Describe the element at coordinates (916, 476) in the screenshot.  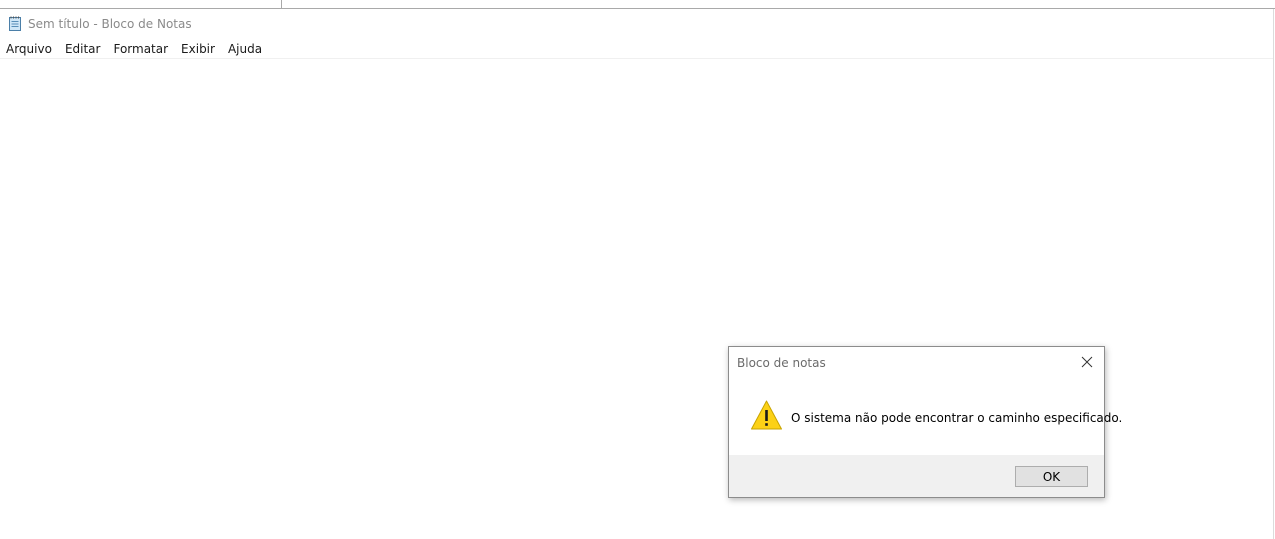
I see `dialog-footer: OK` at that location.